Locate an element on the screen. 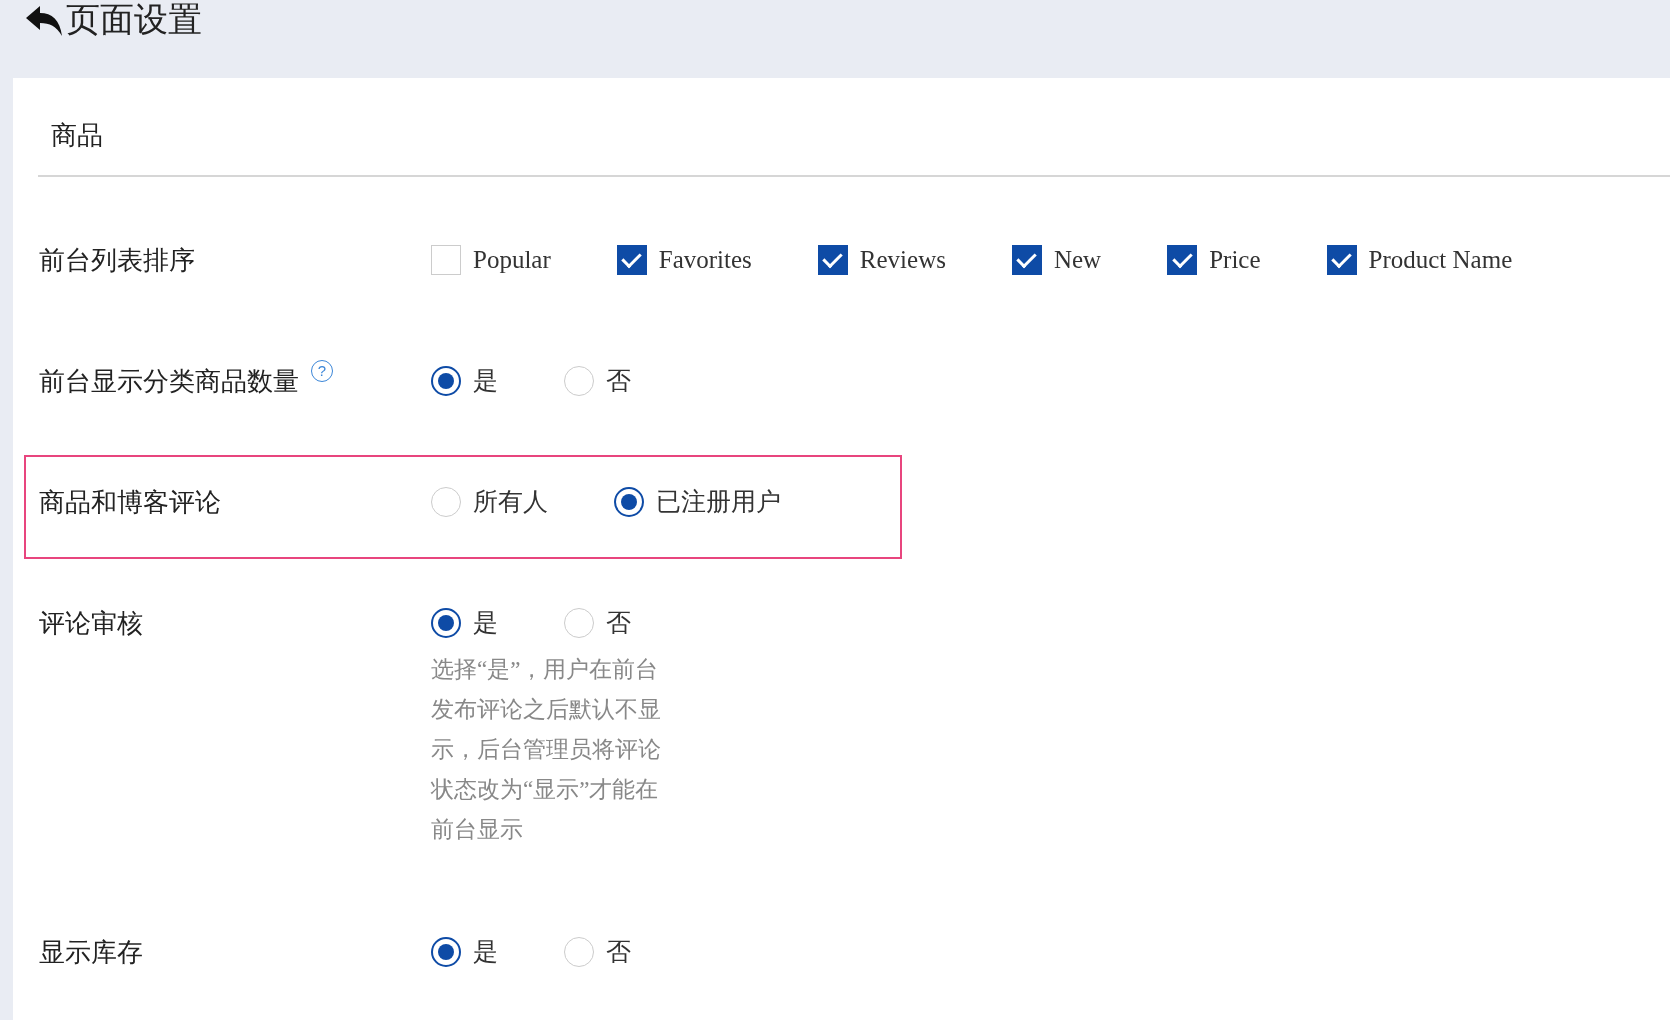 The width and height of the screenshot is (1670, 1020). checkbox-option: Product Name is located at coordinates (1419, 260).